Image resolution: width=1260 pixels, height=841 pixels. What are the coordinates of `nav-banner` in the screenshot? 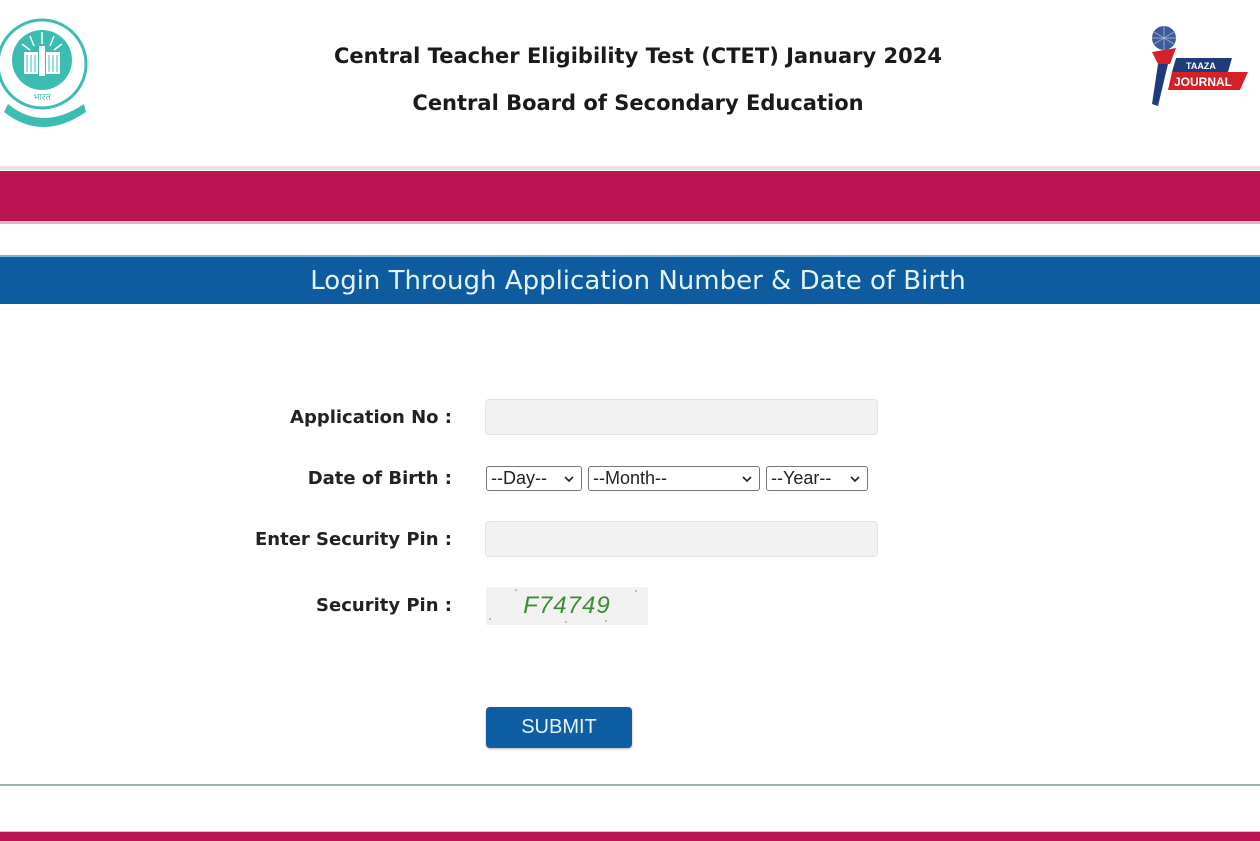 It's located at (630, 197).